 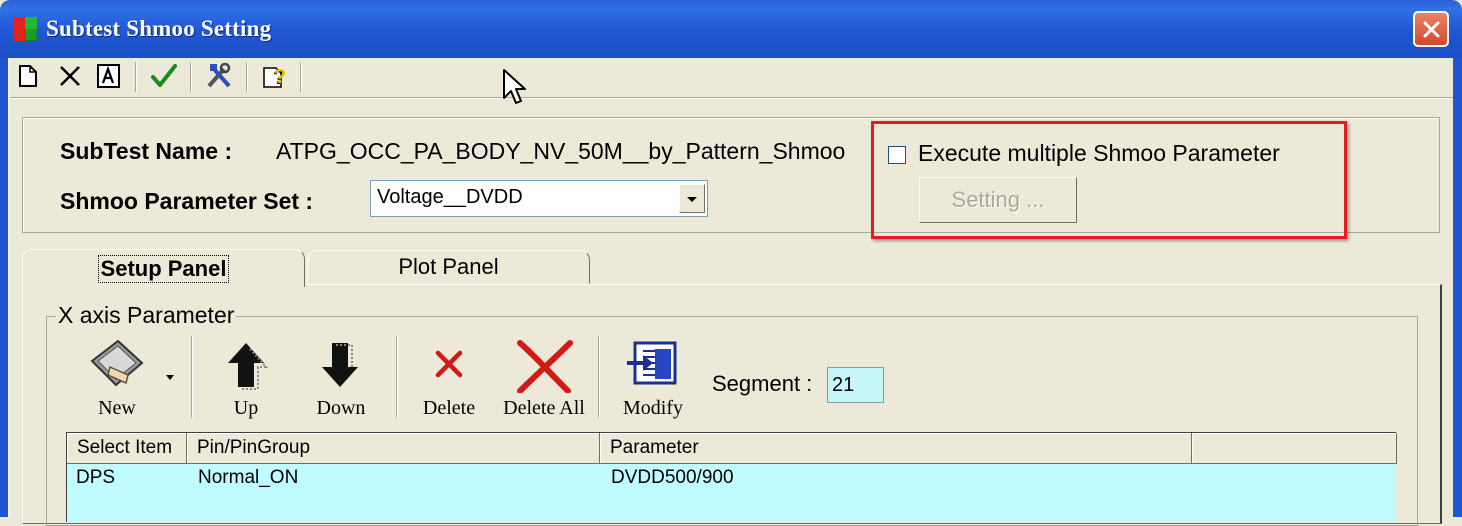 I want to click on new-file-button, so click(x=28, y=76).